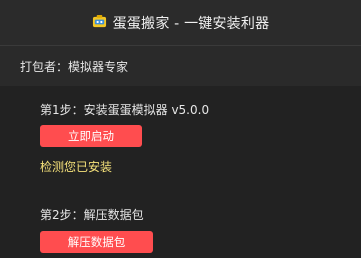 This screenshot has height=258, width=361. I want to click on step-1-label: 第1步：安装蛋蛋模拟器 v5.0.0, so click(125, 110).